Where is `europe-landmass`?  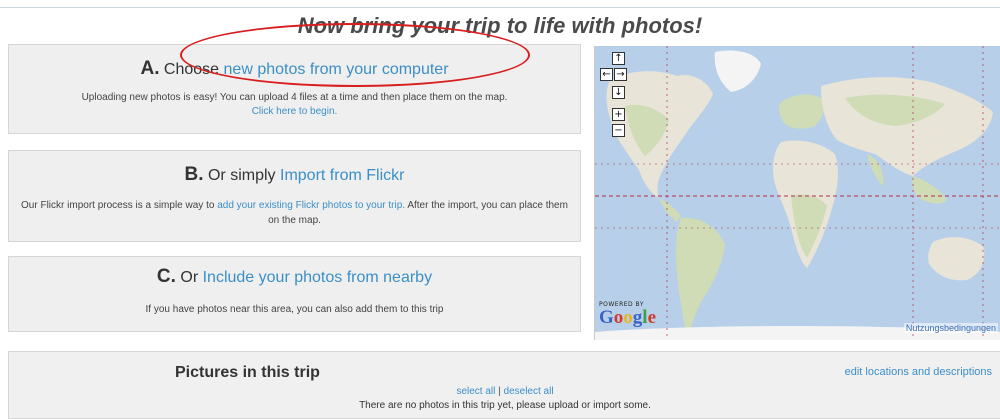
europe-landmass is located at coordinates (801, 111).